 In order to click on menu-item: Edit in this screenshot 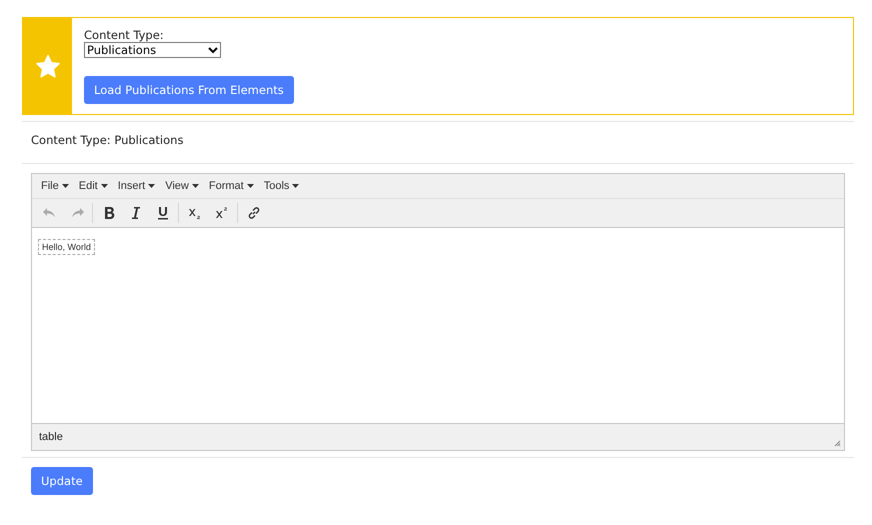, I will do `click(93, 186)`.